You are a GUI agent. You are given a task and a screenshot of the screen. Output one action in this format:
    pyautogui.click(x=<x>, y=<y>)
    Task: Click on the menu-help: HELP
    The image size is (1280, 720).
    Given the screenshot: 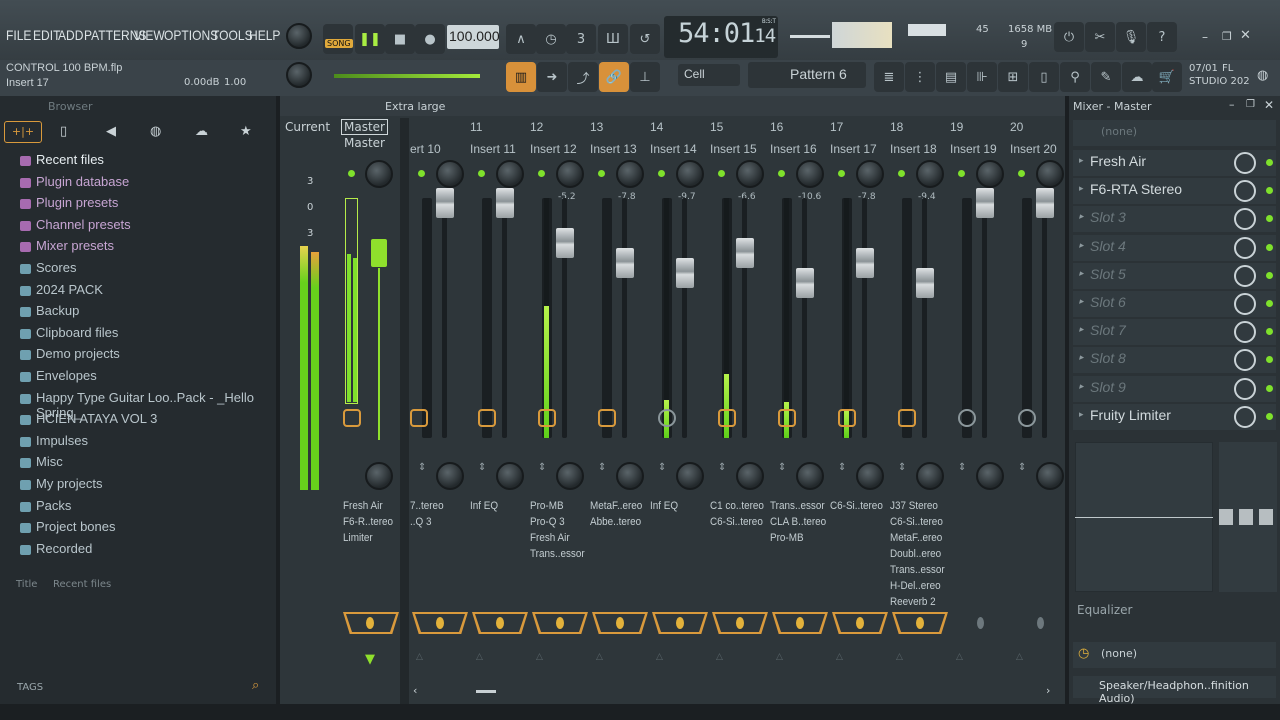 What is the action you would take?
    pyautogui.click(x=264, y=35)
    